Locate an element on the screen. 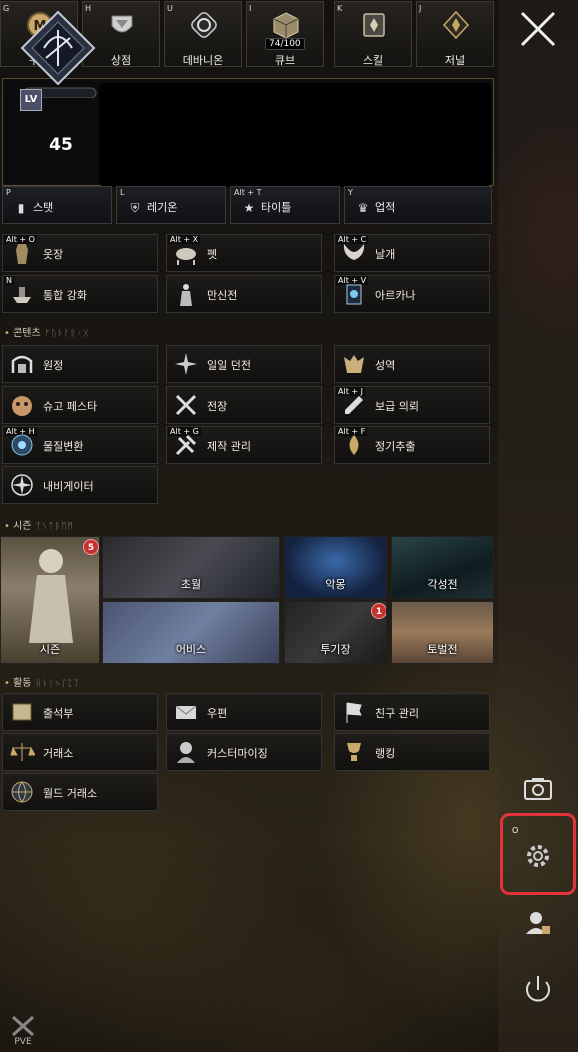 The height and width of the screenshot is (1052, 578). tab-label: 업적 is located at coordinates (385, 207).